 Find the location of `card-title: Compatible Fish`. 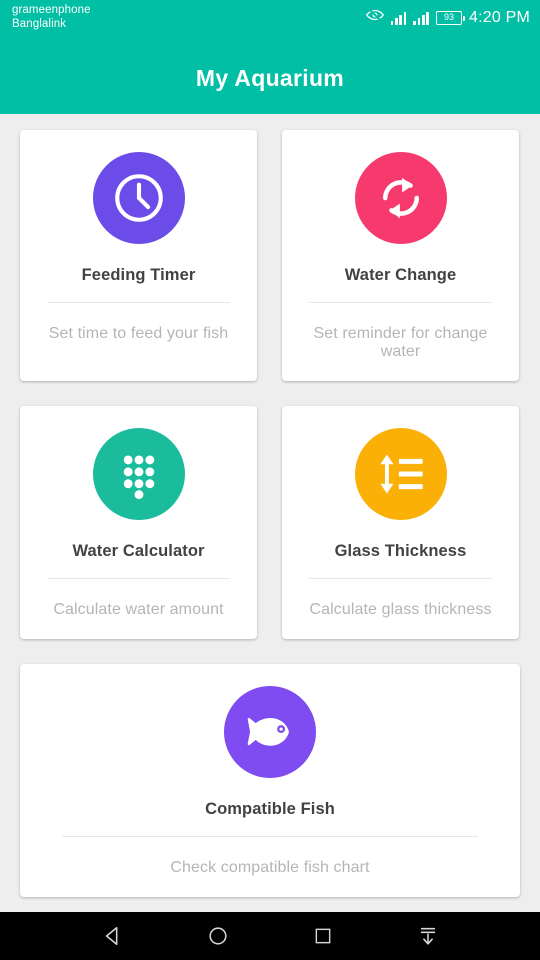

card-title: Compatible Fish is located at coordinates (270, 809).